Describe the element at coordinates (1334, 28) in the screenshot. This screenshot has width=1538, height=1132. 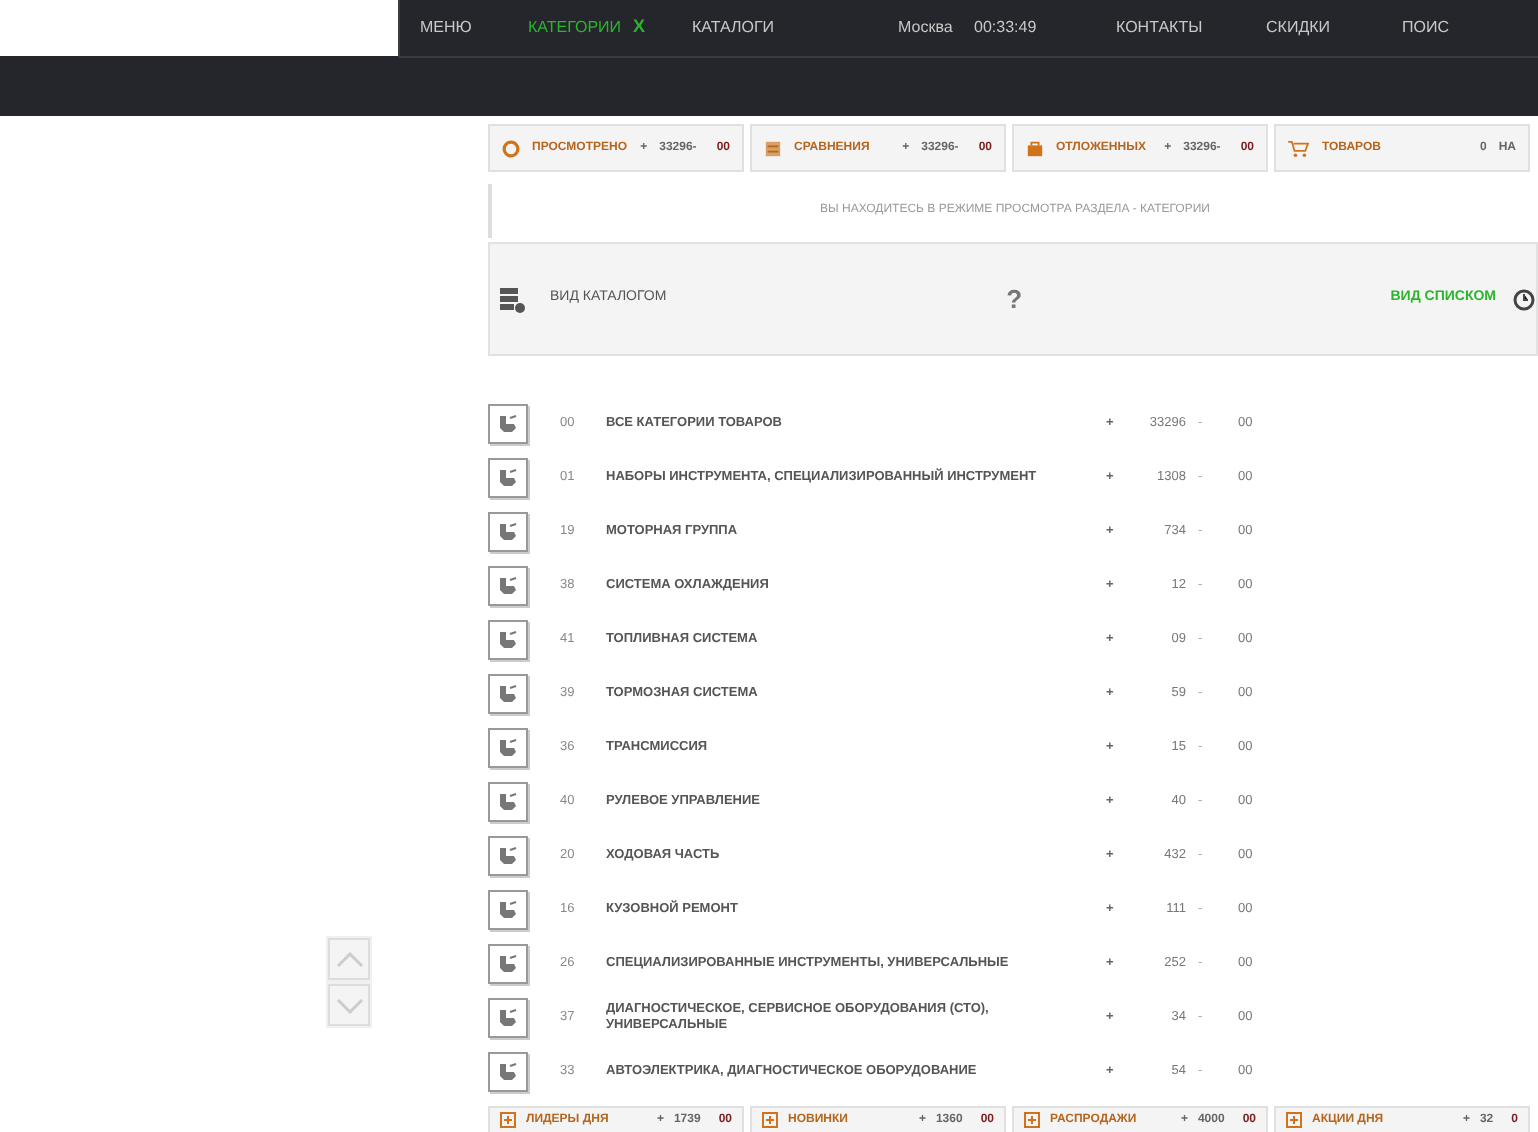
I see `nav-link: СКИДКИ` at that location.